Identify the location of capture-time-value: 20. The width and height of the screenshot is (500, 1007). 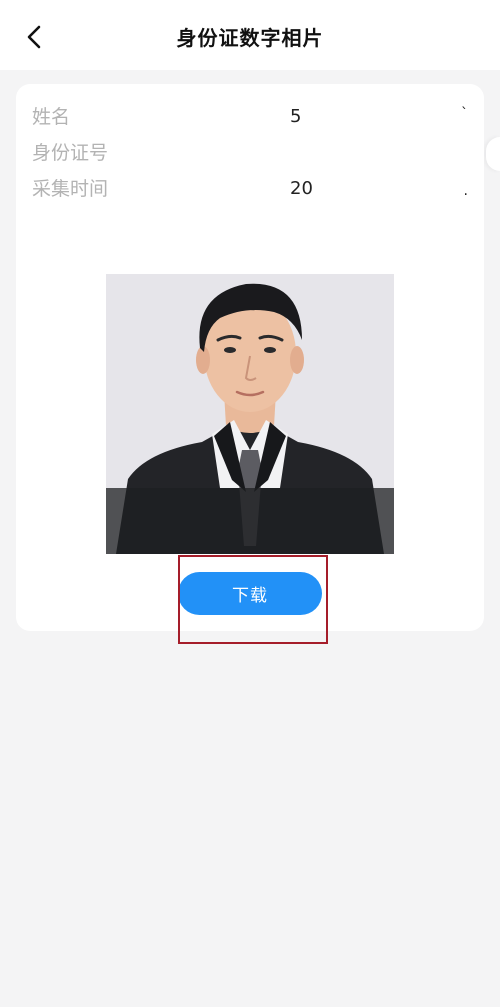
(301, 188).